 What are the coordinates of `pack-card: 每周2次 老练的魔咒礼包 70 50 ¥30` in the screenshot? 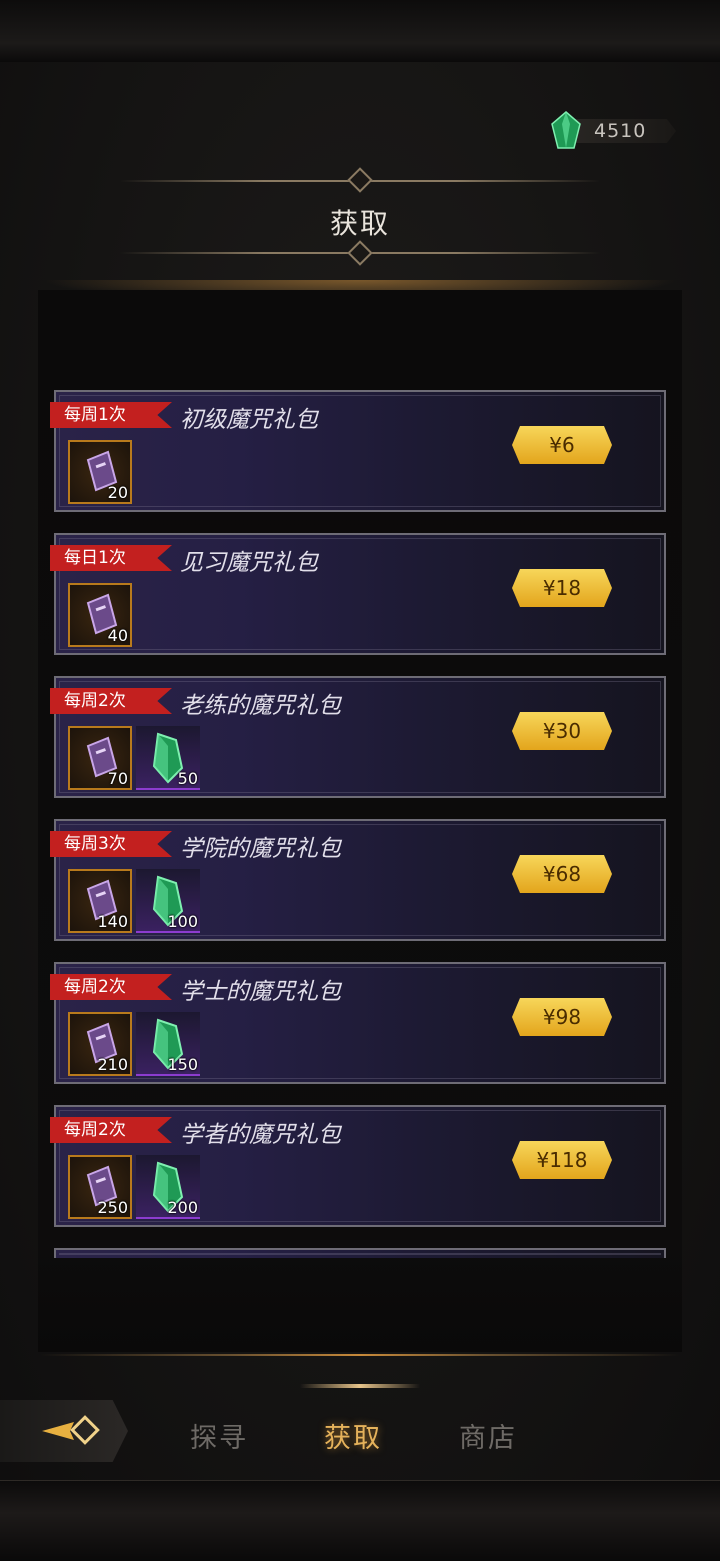 It's located at (358, 737).